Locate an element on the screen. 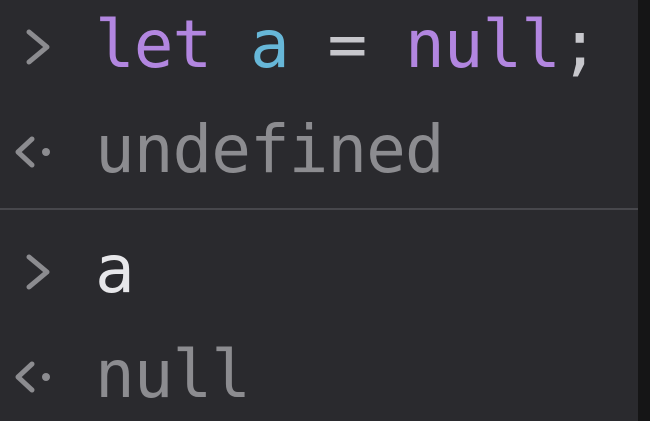  console-output-text: undefined is located at coordinates (270, 149).